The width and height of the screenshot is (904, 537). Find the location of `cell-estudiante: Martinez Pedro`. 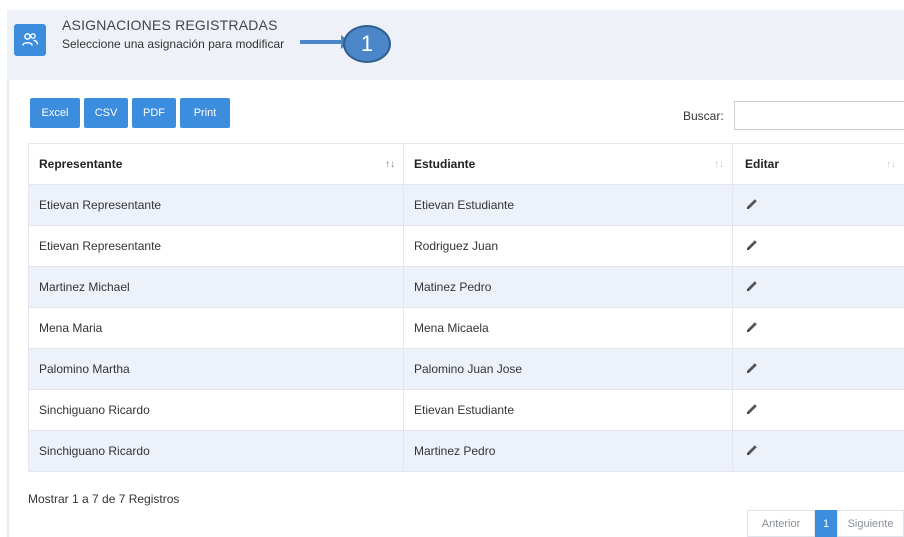

cell-estudiante: Martinez Pedro is located at coordinates (568, 451).